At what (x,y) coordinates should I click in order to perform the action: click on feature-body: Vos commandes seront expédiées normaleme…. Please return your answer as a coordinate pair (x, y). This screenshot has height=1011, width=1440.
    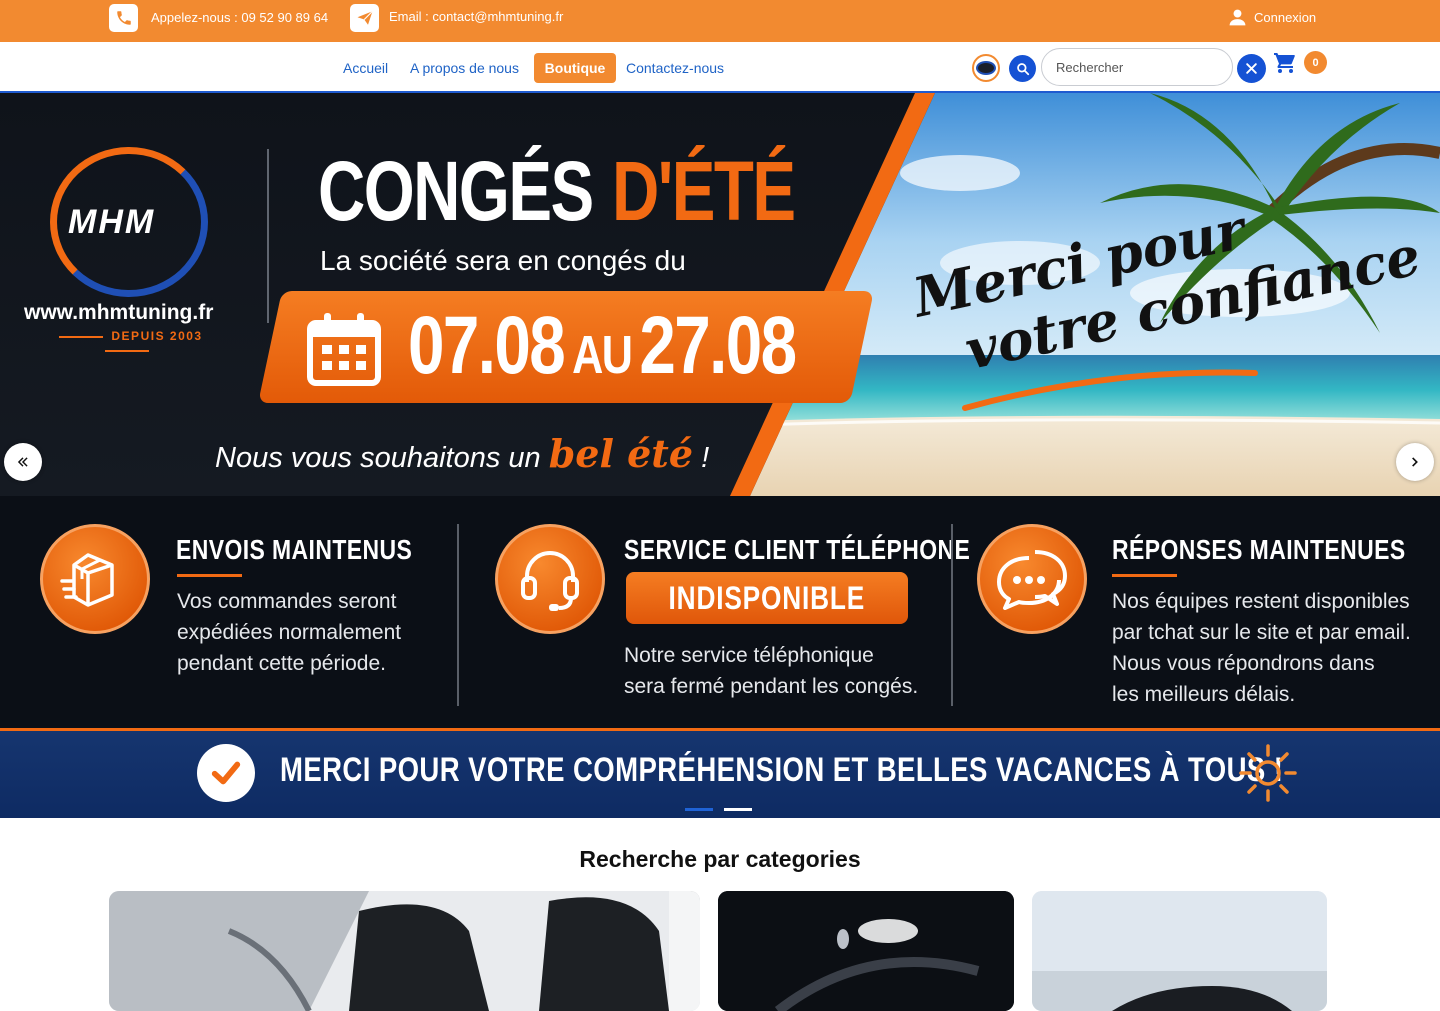
    Looking at the image, I should click on (289, 632).